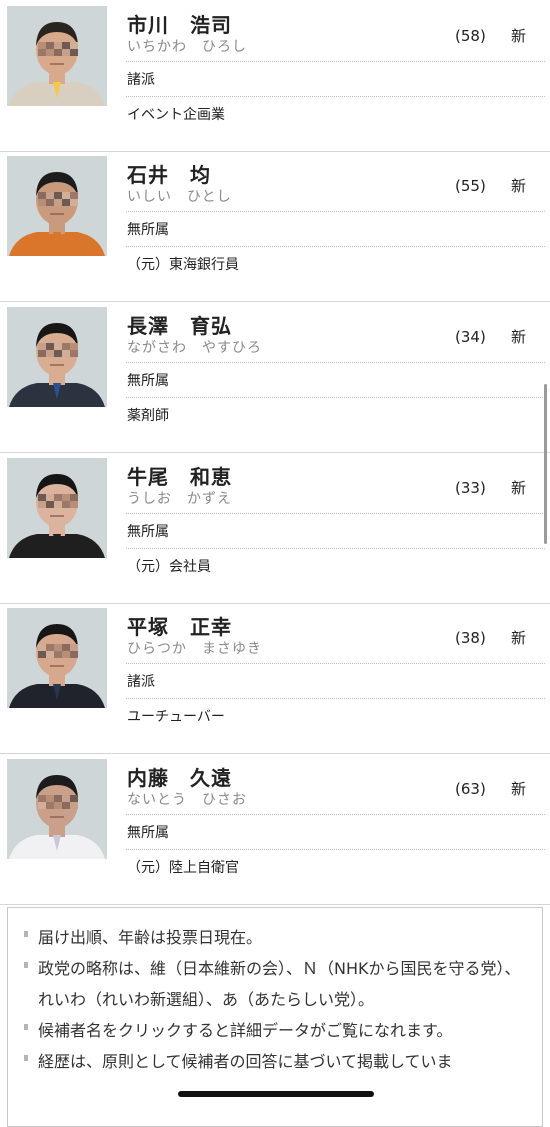 The height and width of the screenshot is (1127, 550). I want to click on candidate-card: 平塚 正幸 ひらつか まさゆき (38) 新 諸派 ユーチューバー, so click(275, 678).